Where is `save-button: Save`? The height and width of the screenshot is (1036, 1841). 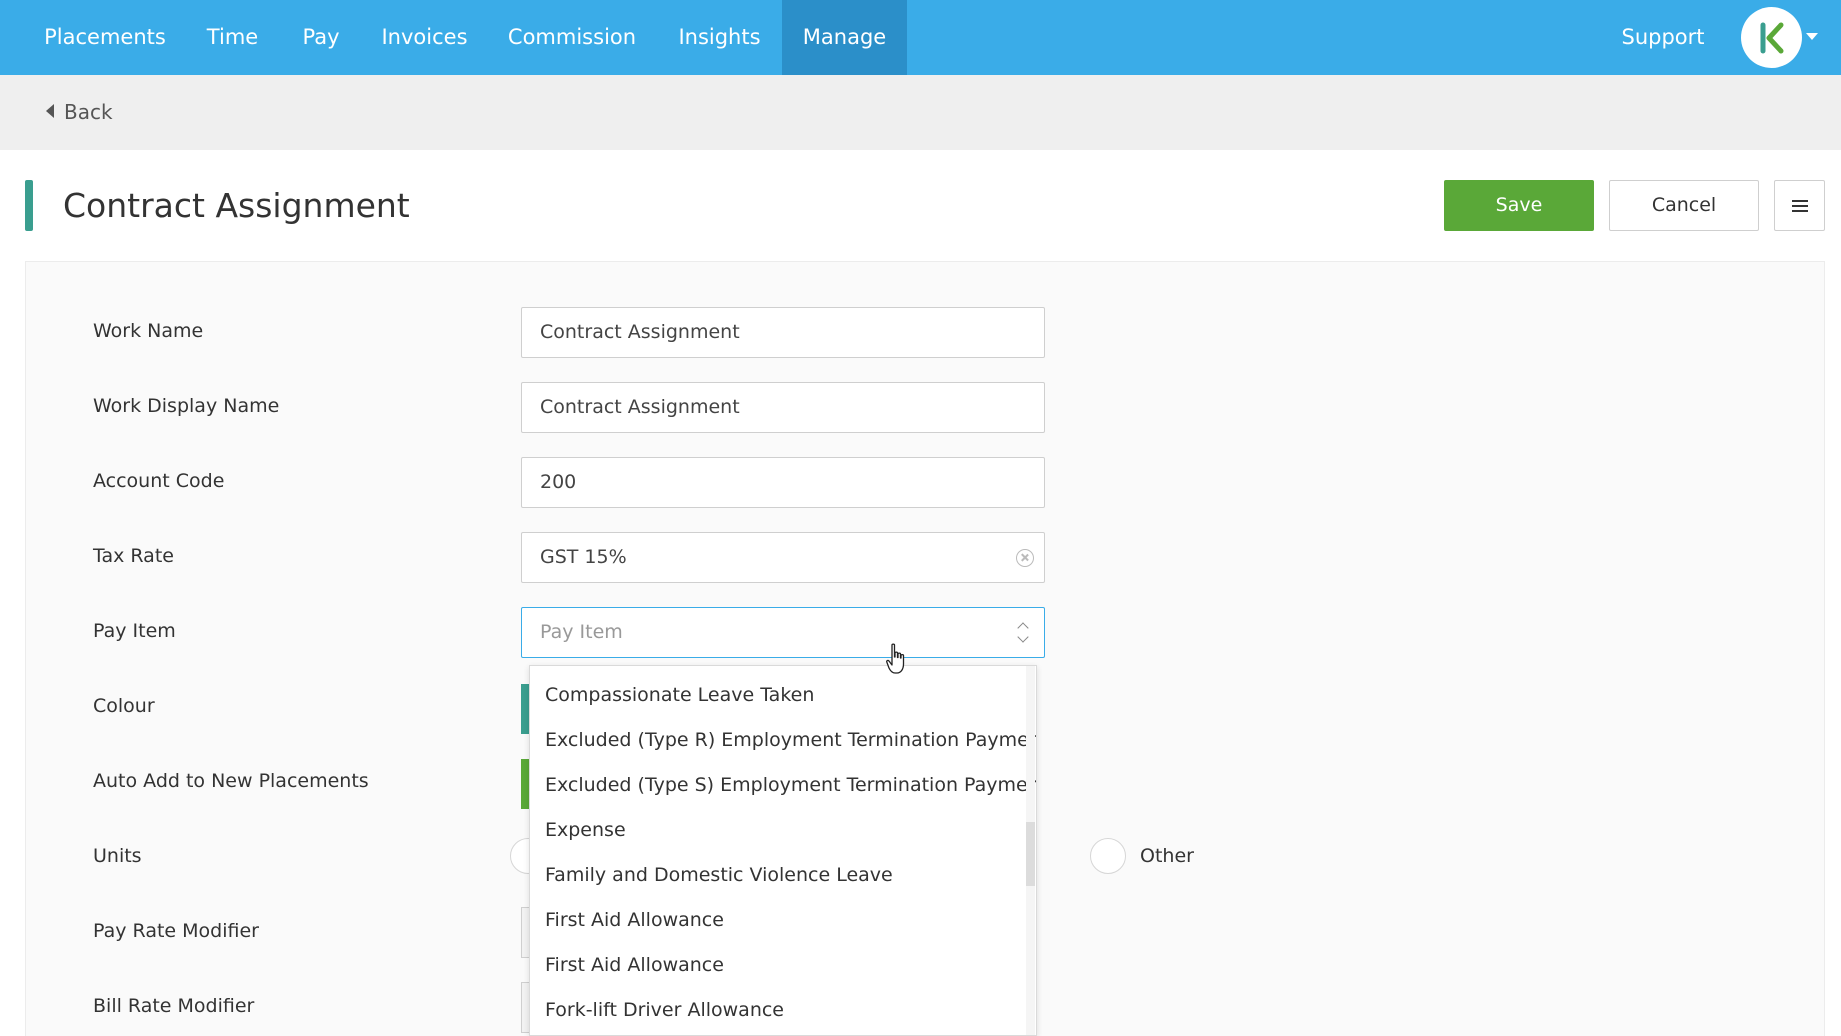 save-button: Save is located at coordinates (1519, 205).